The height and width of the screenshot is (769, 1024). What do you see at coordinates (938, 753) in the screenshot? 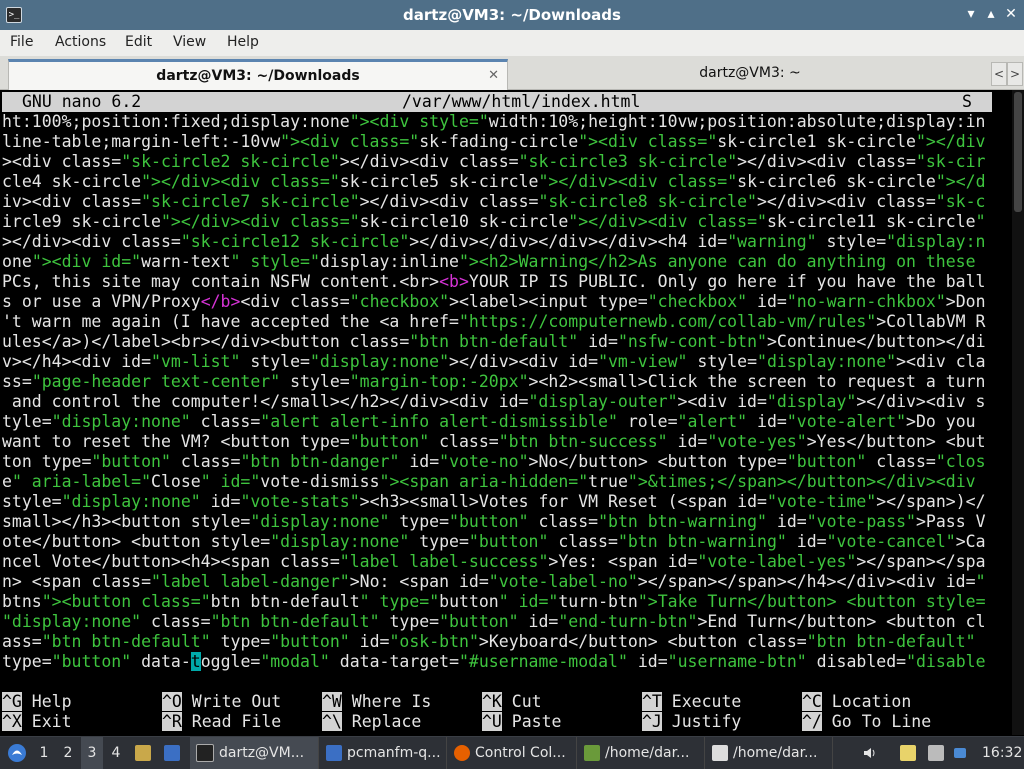
I see `network-icon` at bounding box center [938, 753].